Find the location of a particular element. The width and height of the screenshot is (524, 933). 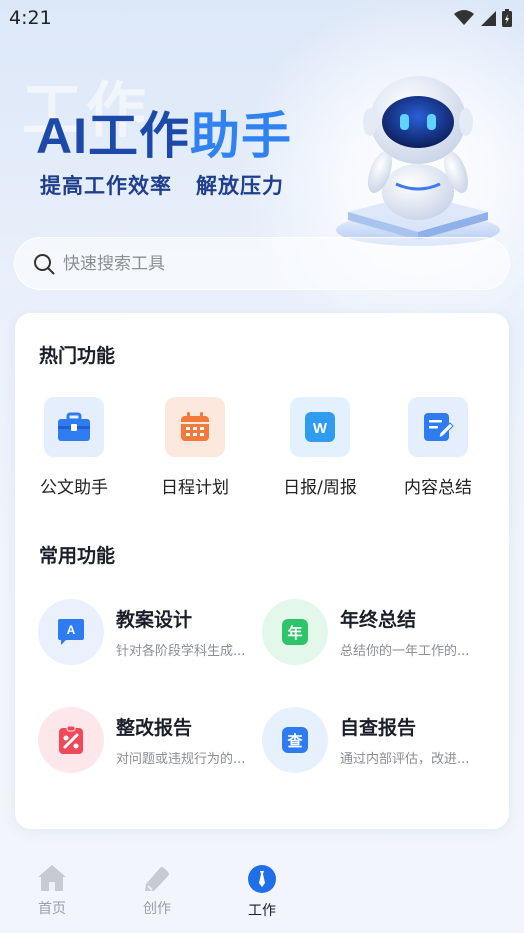

wifi-icon is located at coordinates (464, 17).